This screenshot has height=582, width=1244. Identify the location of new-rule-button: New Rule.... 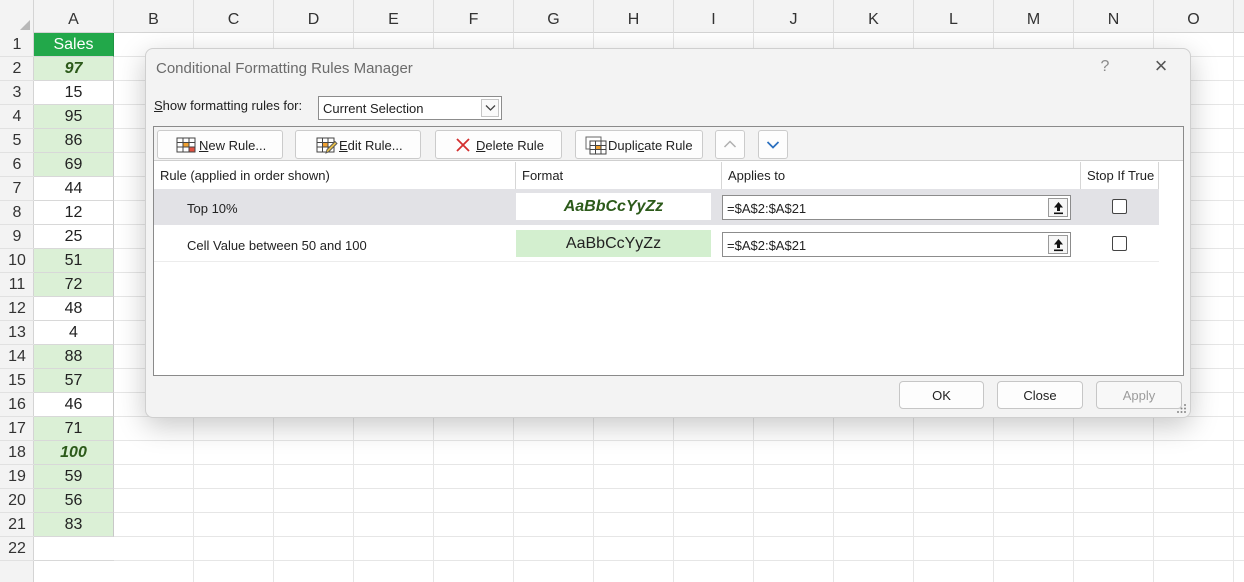
(220, 144).